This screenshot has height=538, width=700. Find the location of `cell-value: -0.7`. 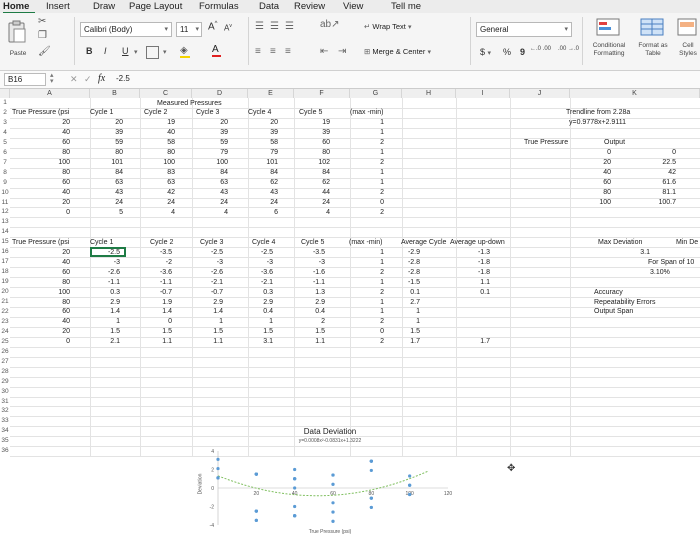

cell-value: -0.7 is located at coordinates (203, 292).